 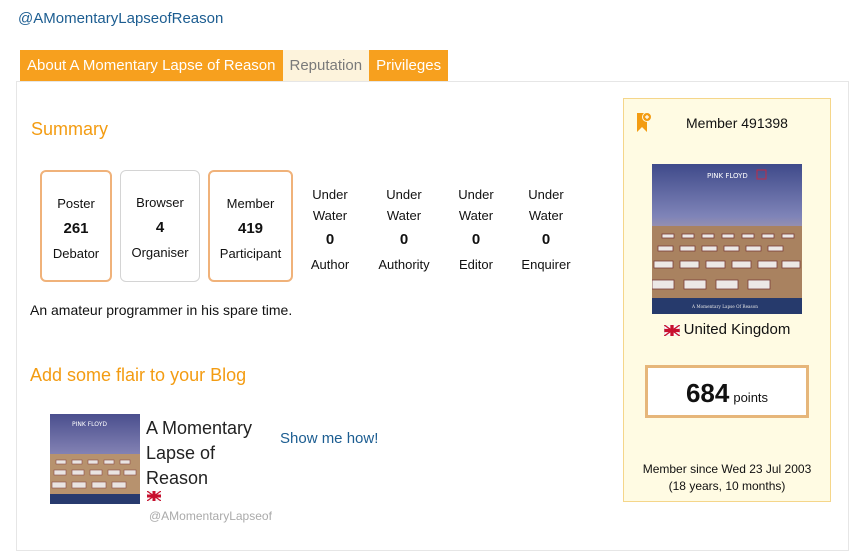 I want to click on country-name: United Kingdom, so click(x=737, y=329).